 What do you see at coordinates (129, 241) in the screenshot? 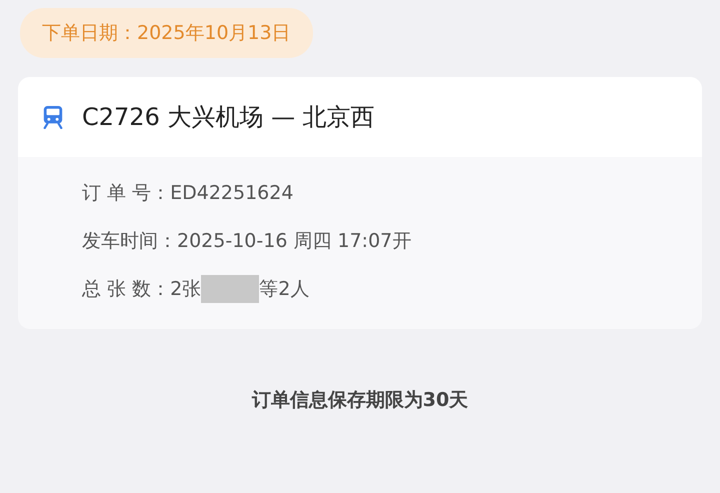
I see `detail-label: 发车时间：` at bounding box center [129, 241].